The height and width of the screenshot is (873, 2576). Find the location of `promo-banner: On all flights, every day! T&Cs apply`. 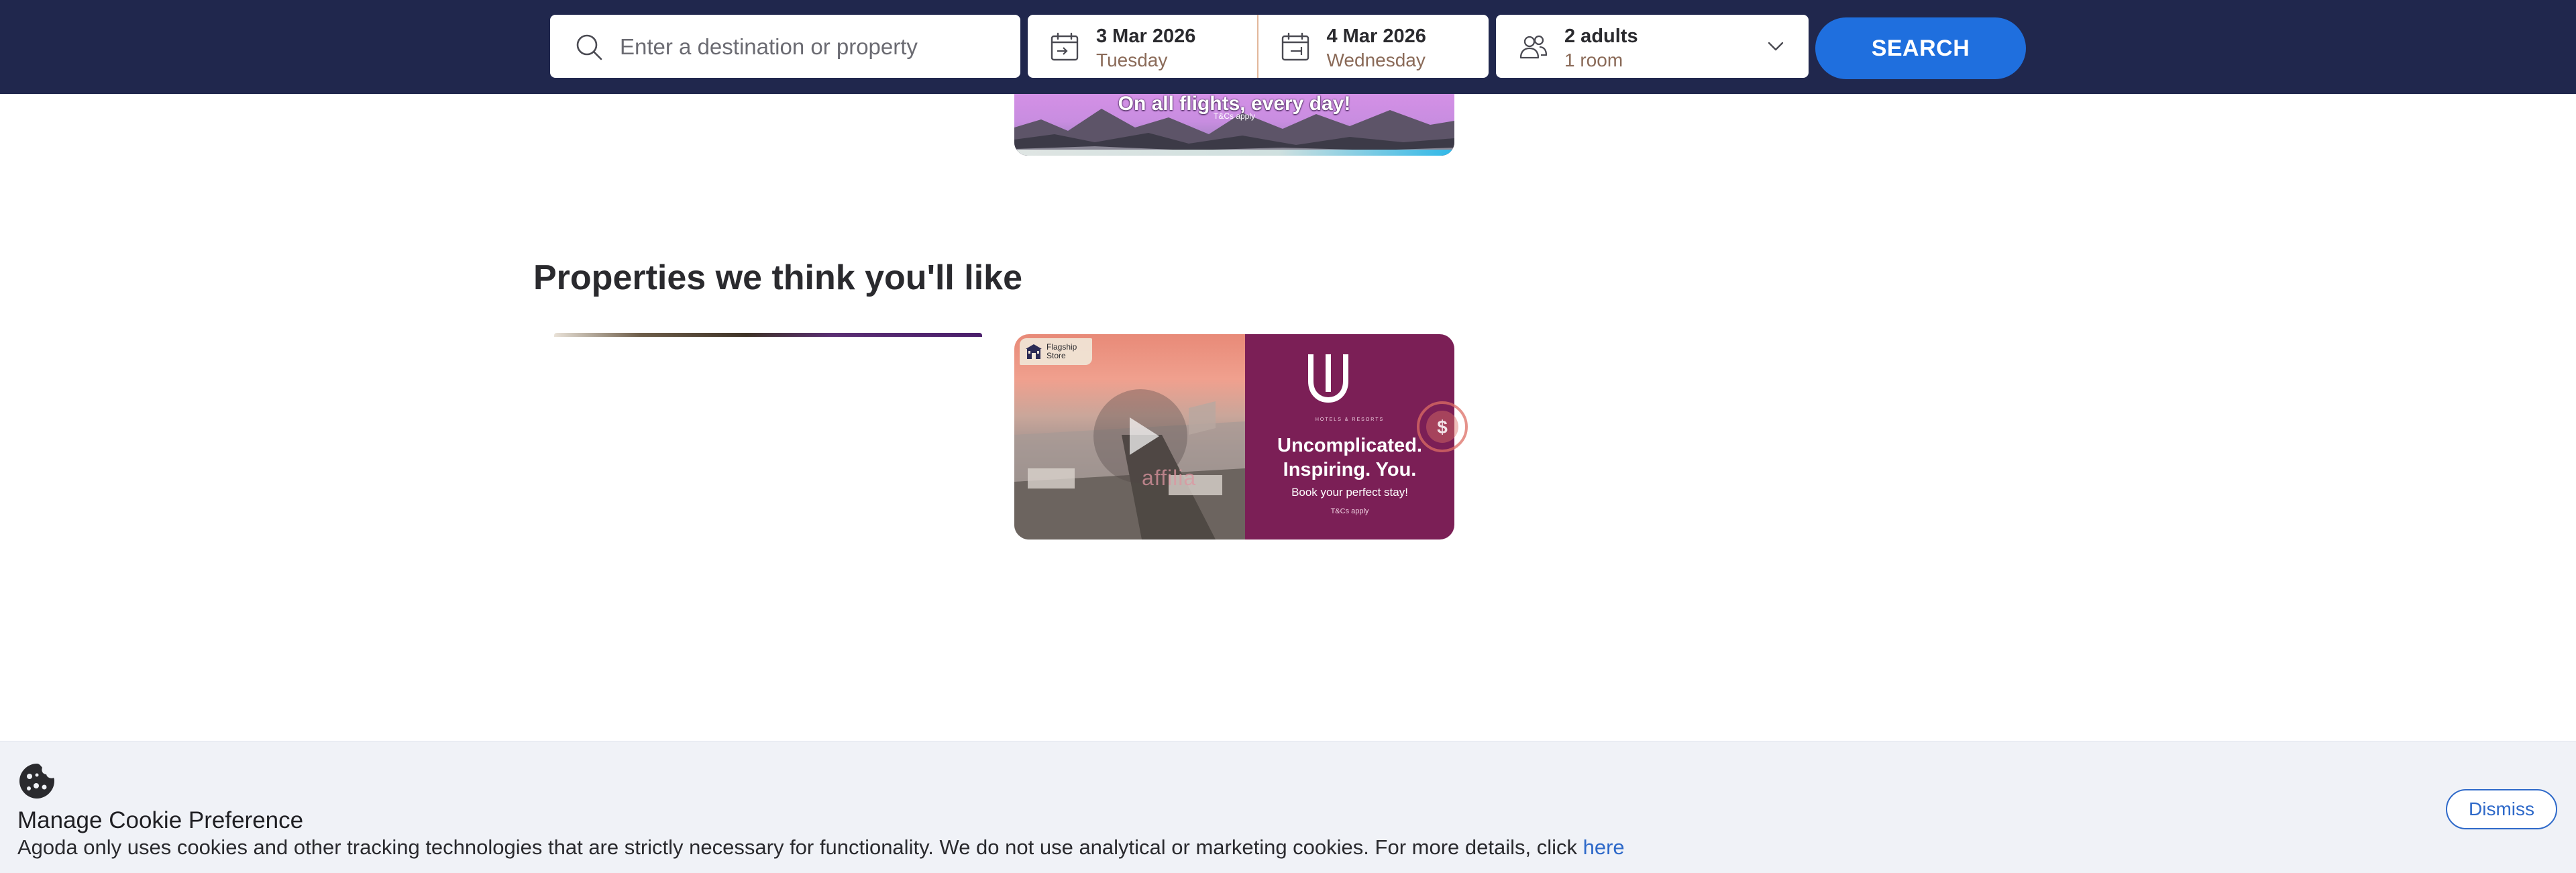

promo-banner: On all flights, every day! T&Cs apply is located at coordinates (1234, 125).